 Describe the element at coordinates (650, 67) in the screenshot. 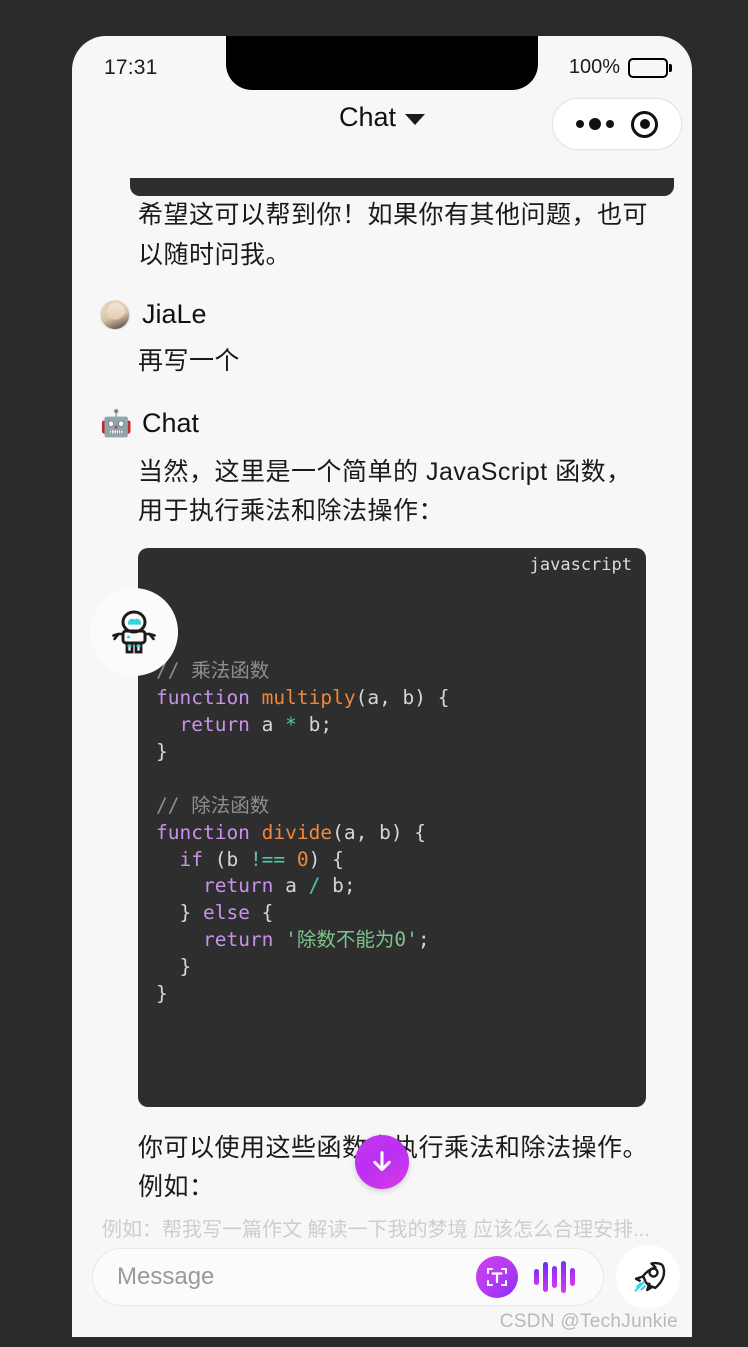

I see `battery-full-icon` at that location.